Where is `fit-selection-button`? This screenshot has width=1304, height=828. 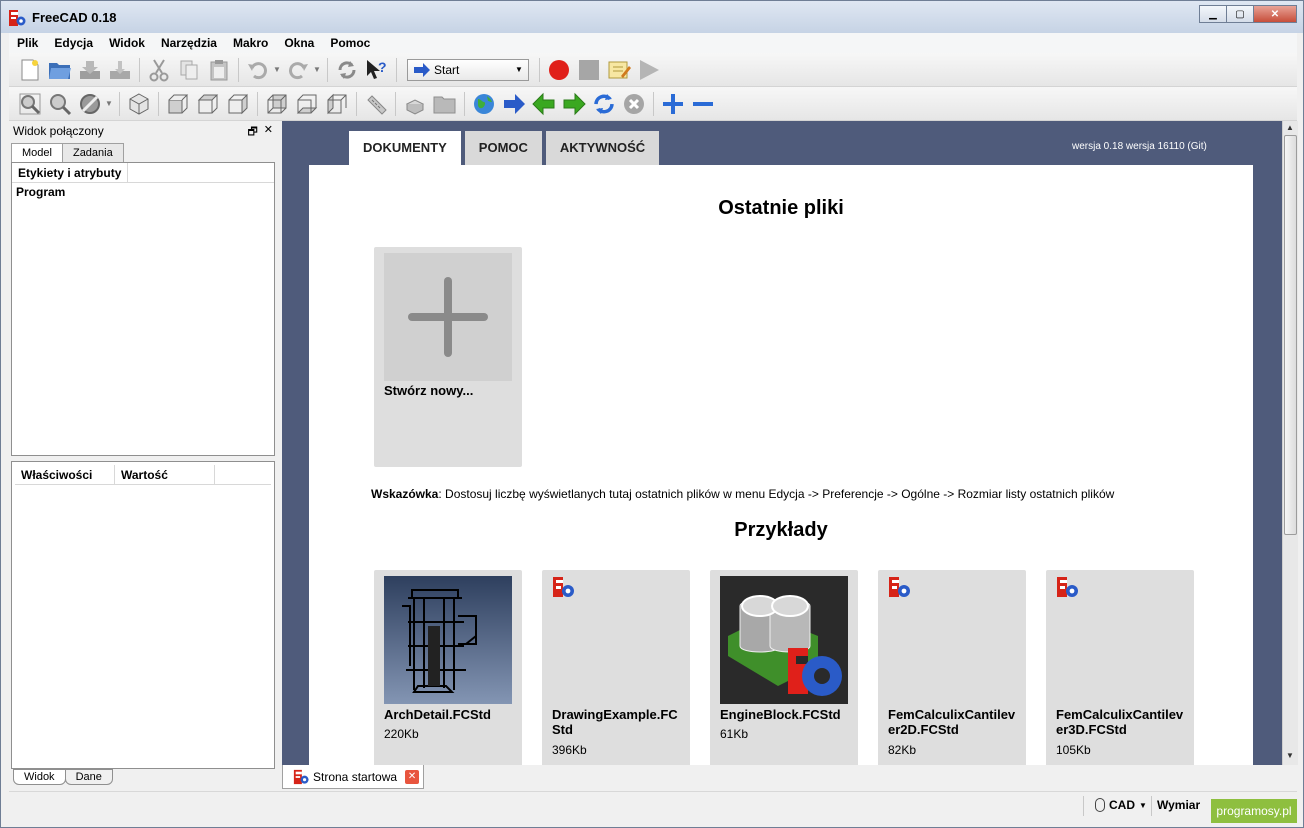
fit-selection-button is located at coordinates (60, 104).